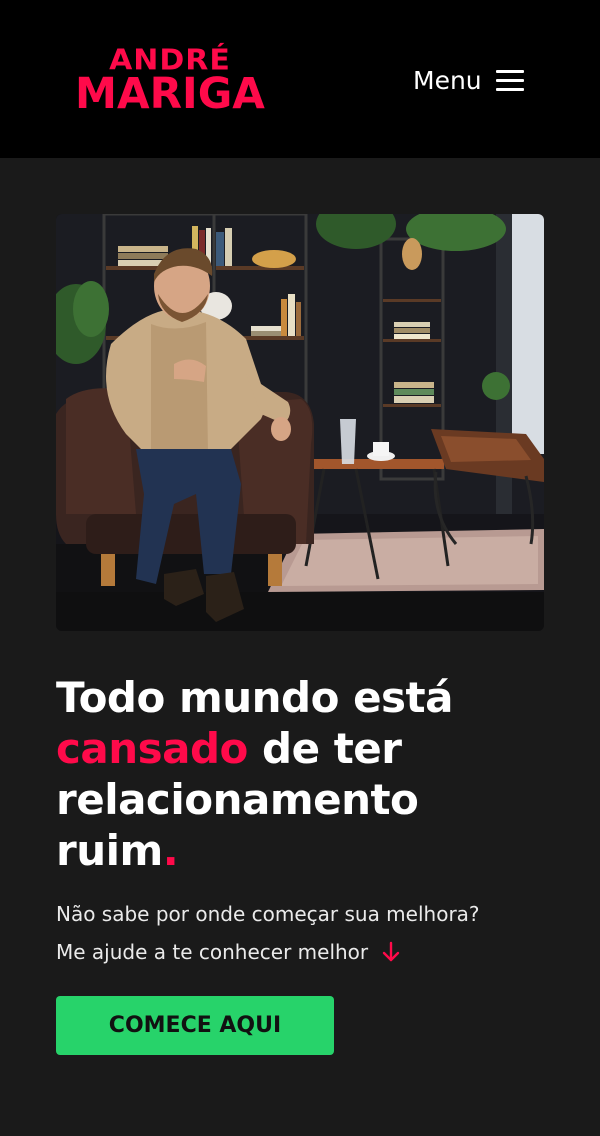 This screenshot has width=600, height=1136. What do you see at coordinates (324, 748) in the screenshot?
I see `headline-line-2-rest: de ter` at bounding box center [324, 748].